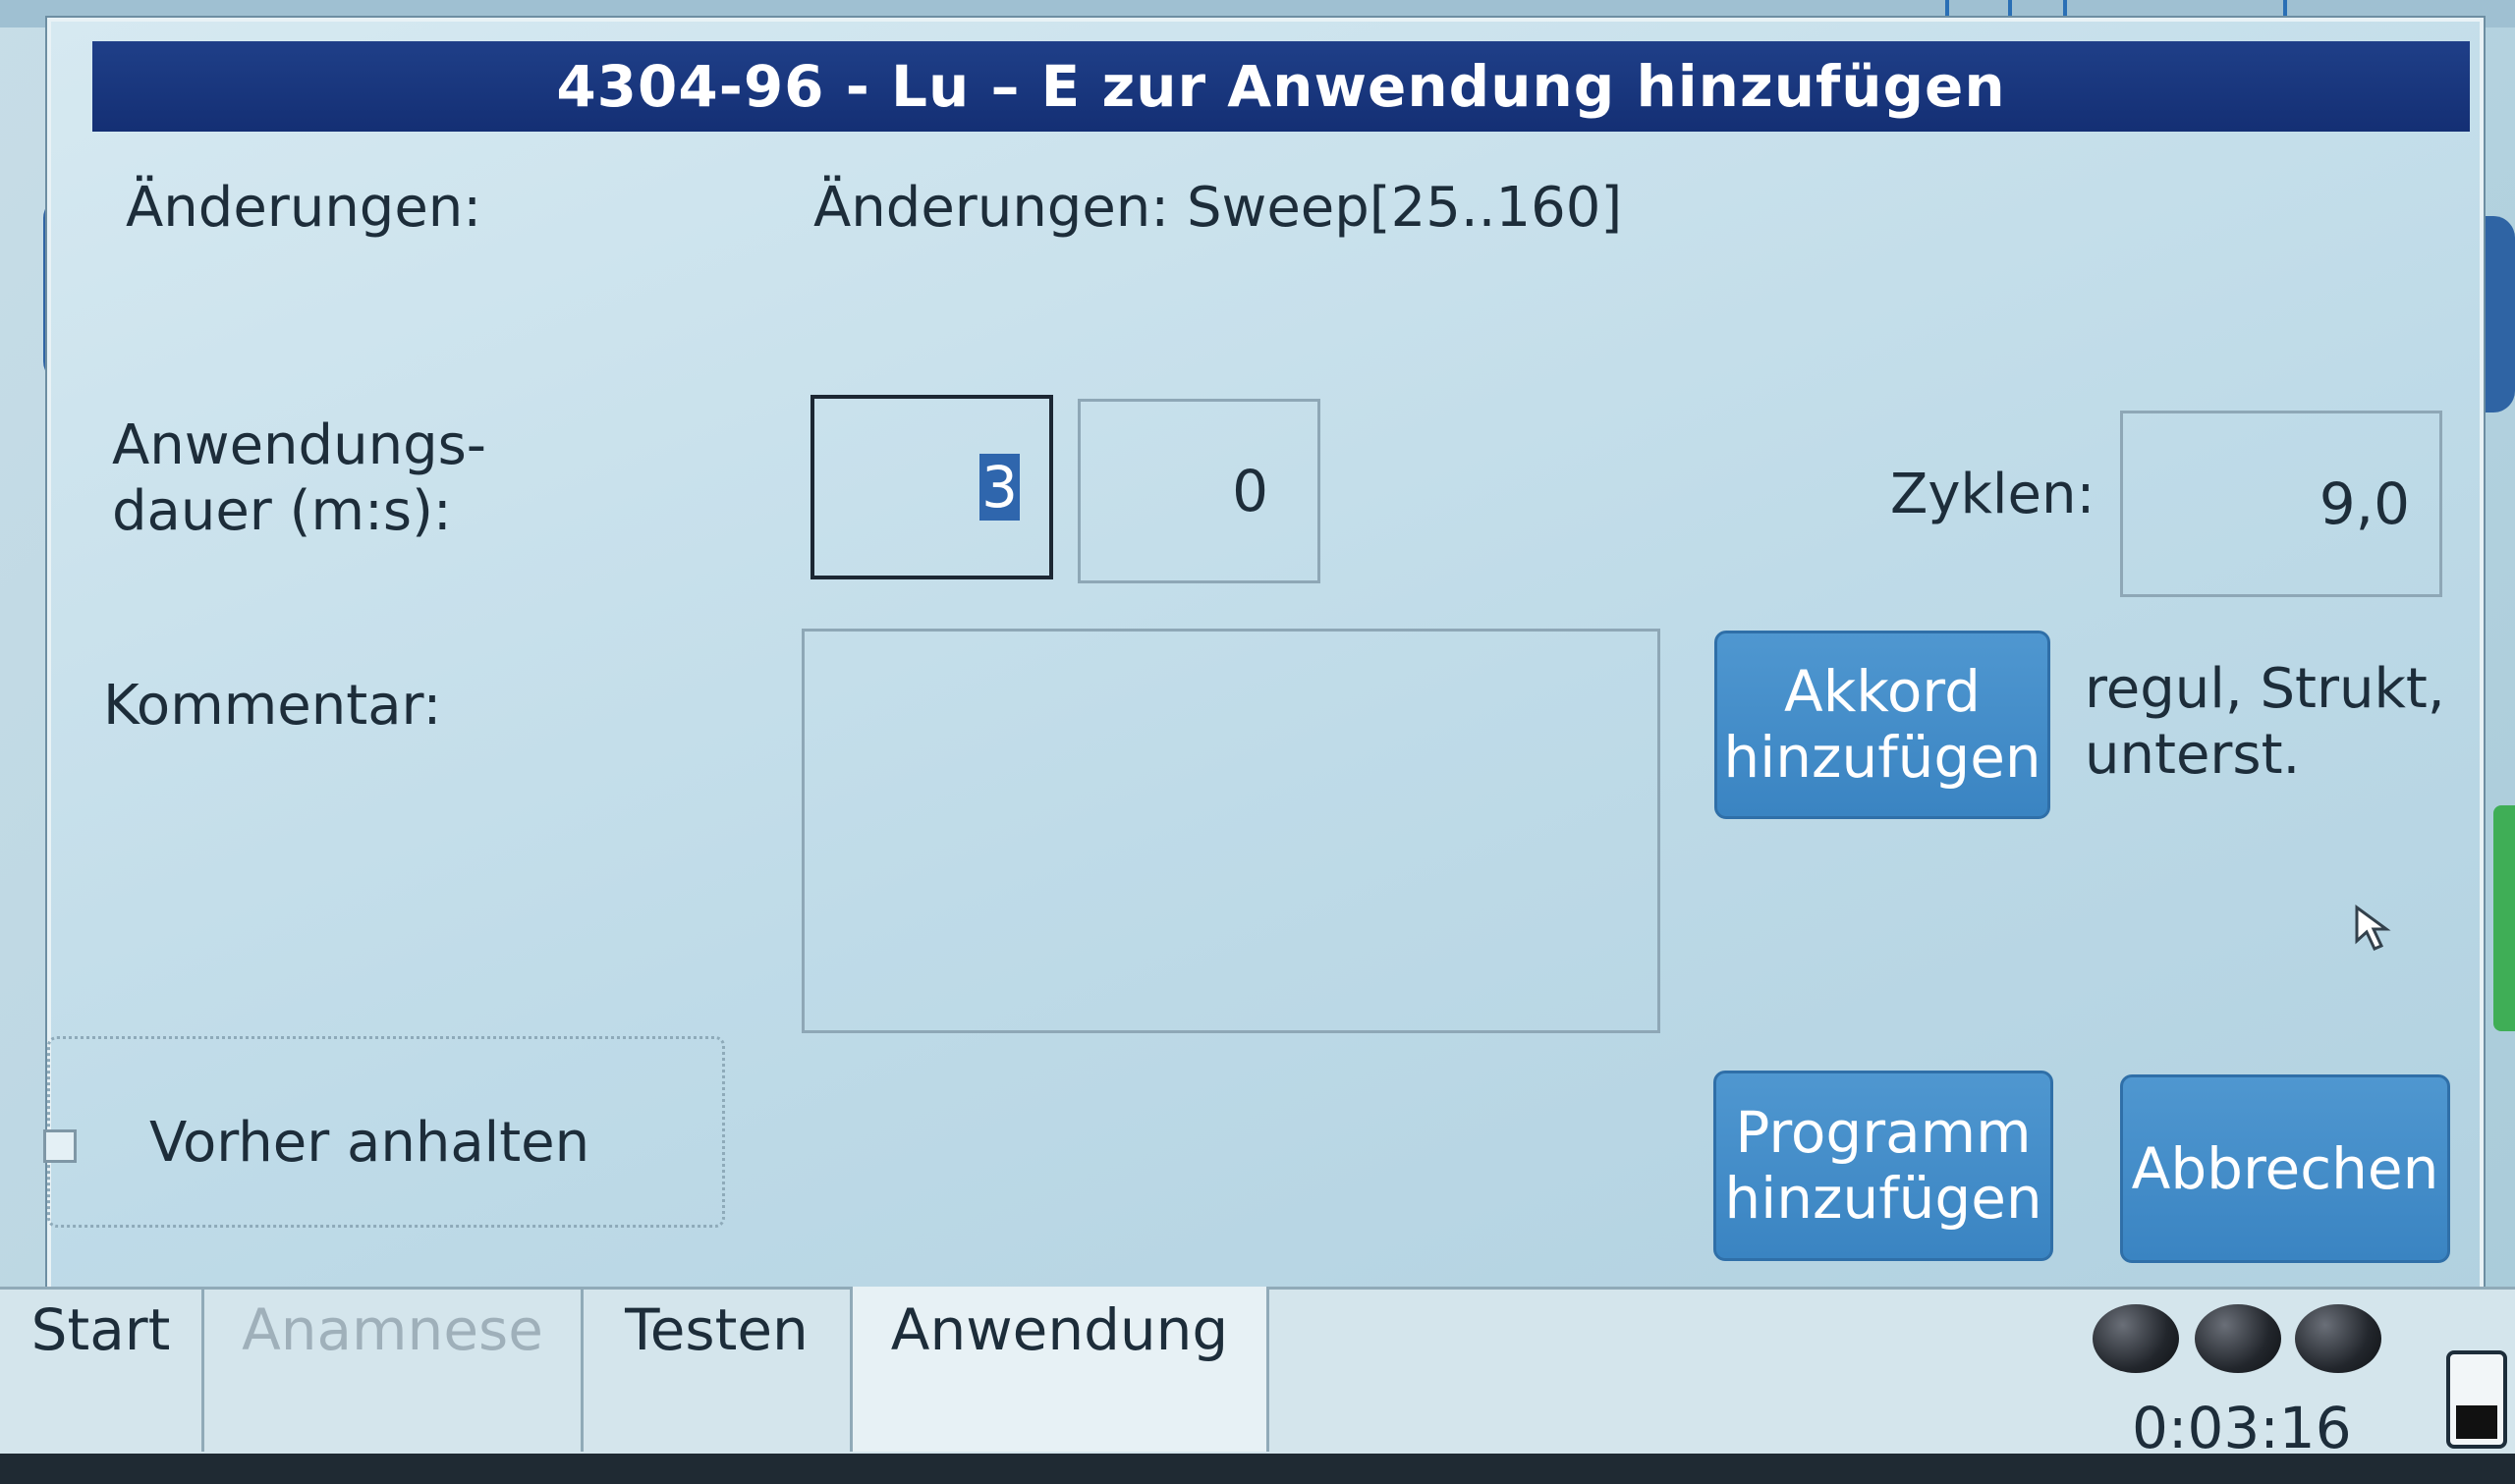 This screenshot has height=1484, width=2515. I want to click on battery-icon, so click(2476, 1399).